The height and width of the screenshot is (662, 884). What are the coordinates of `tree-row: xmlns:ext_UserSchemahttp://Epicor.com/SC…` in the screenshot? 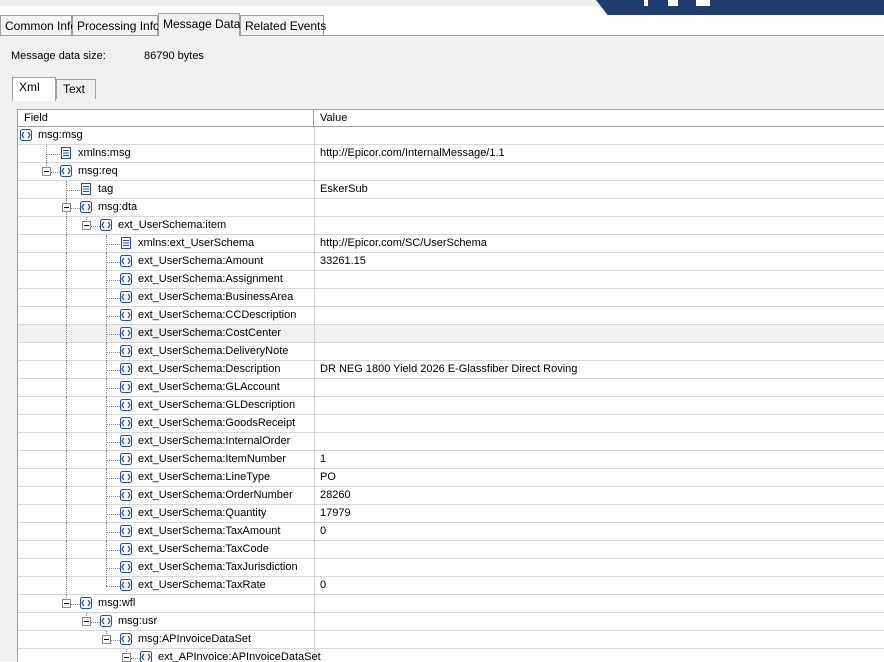 It's located at (451, 244).